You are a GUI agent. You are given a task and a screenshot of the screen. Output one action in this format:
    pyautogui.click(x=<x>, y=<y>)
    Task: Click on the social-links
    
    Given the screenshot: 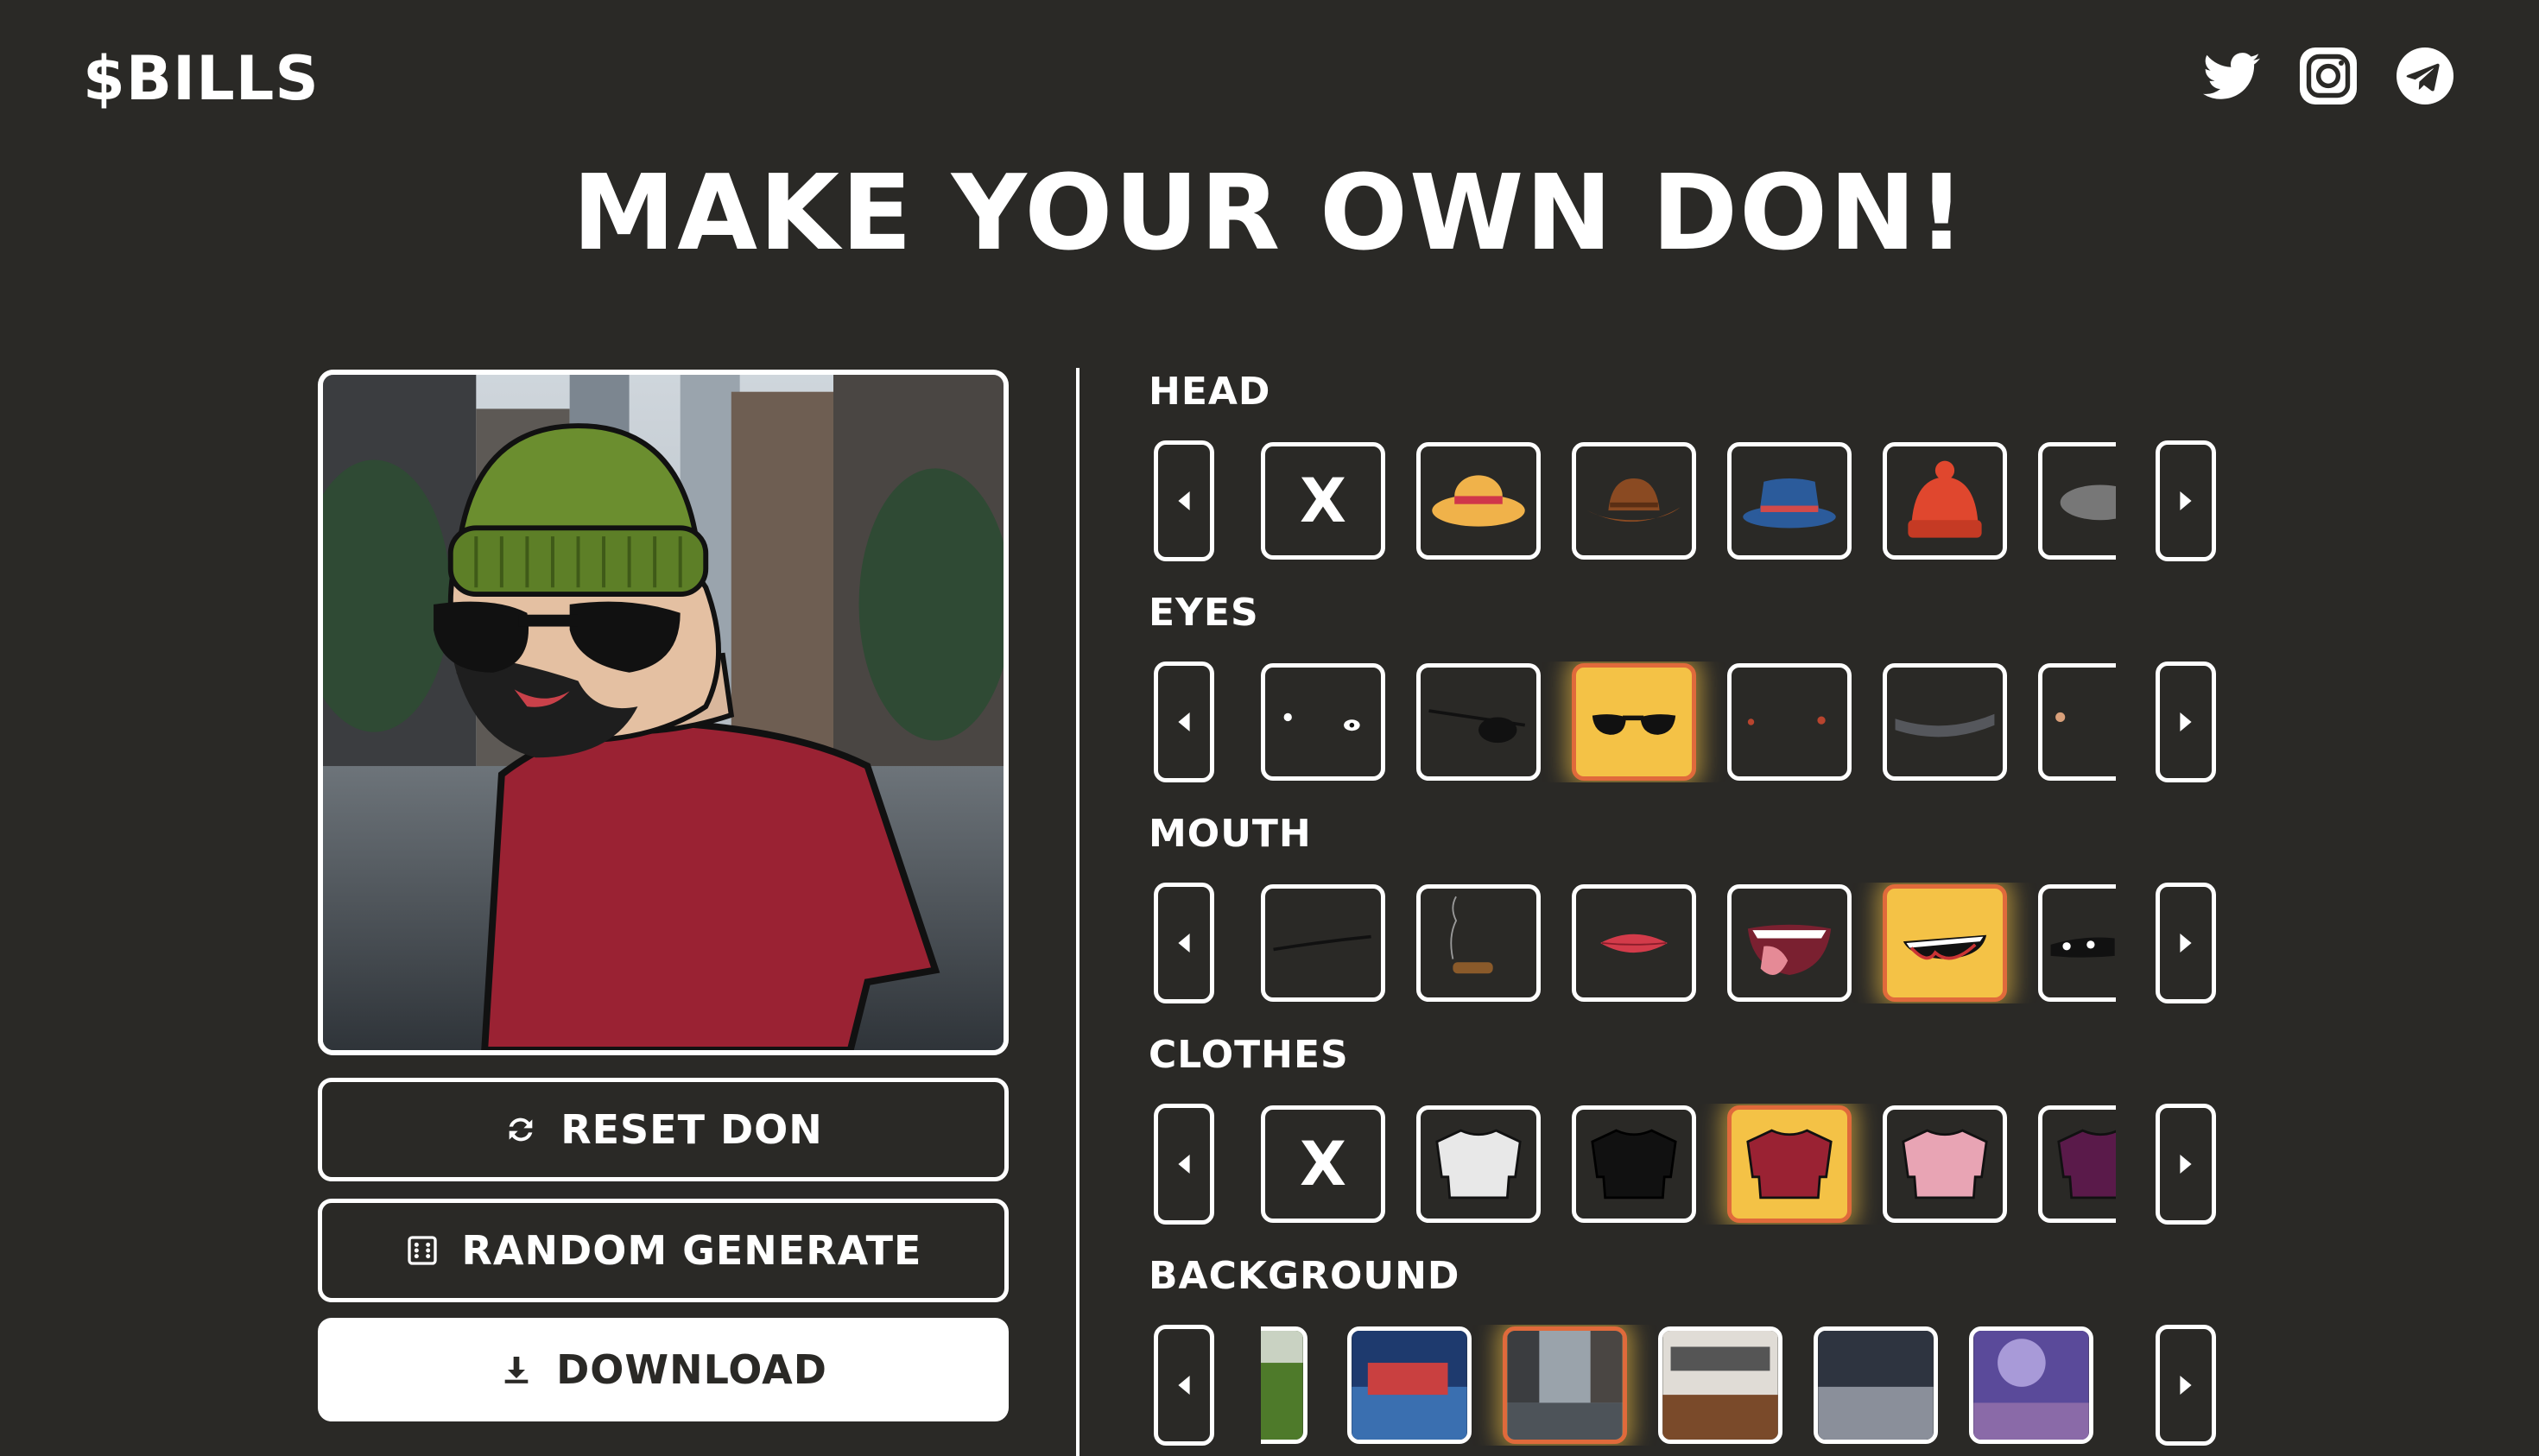 What is the action you would take?
    pyautogui.click(x=2328, y=76)
    